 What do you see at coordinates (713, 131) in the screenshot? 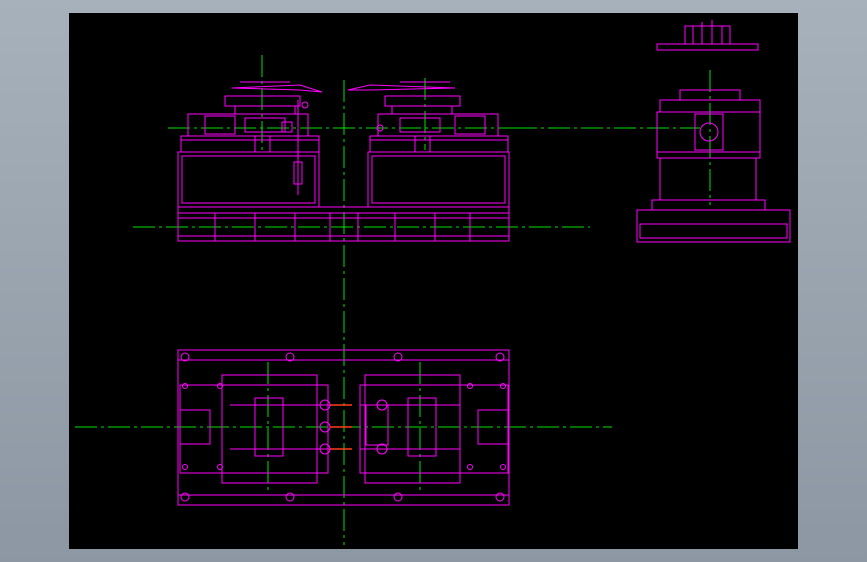
I see `side-view` at bounding box center [713, 131].